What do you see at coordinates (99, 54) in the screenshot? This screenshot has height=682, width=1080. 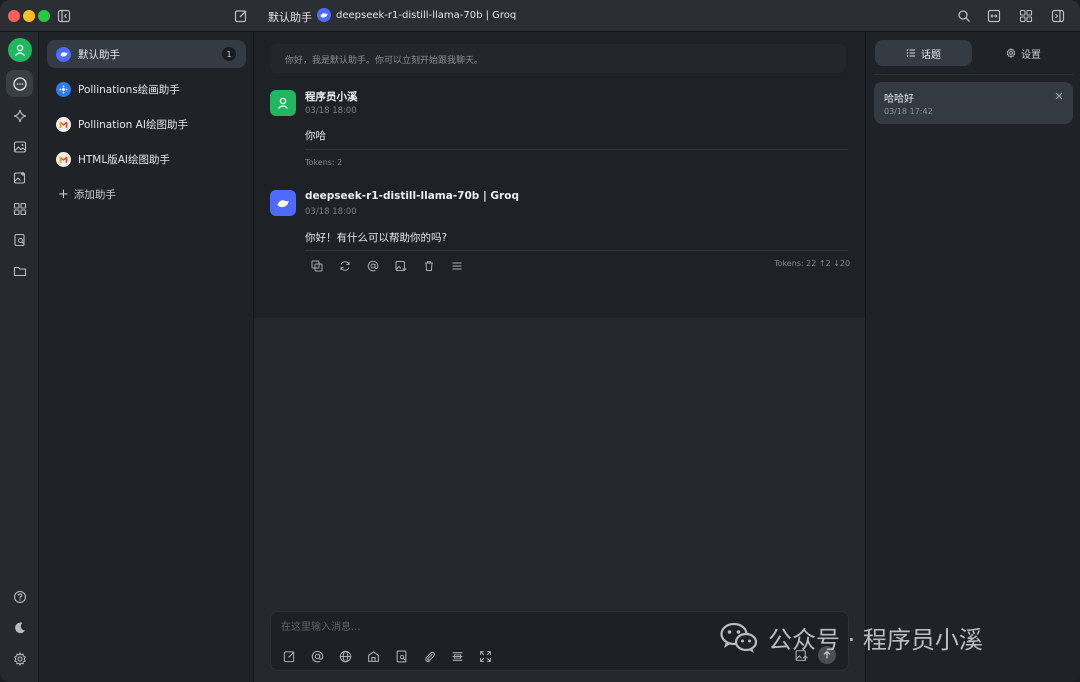 I see `assistant-item-label: 默认助手` at bounding box center [99, 54].